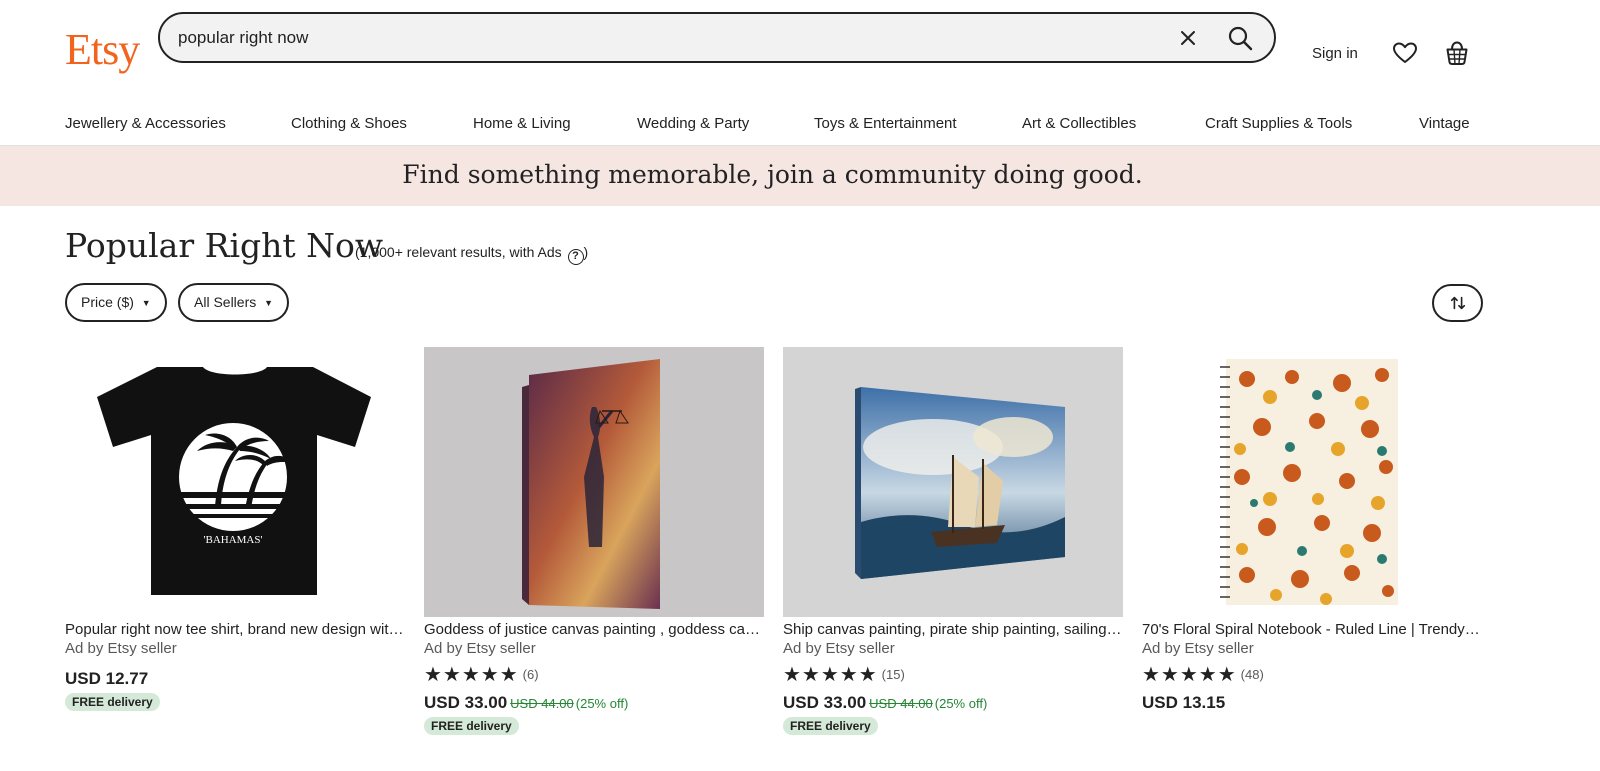 The image size is (1600, 771). What do you see at coordinates (1312, 482) in the screenshot?
I see `product-image-floral-notebook` at bounding box center [1312, 482].